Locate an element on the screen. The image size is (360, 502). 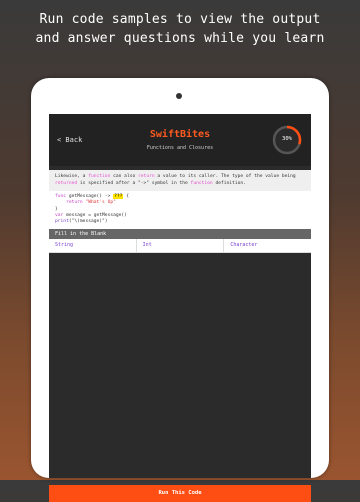
fill-in-blank-header: Fill in the Blank is located at coordinates (180, 234).